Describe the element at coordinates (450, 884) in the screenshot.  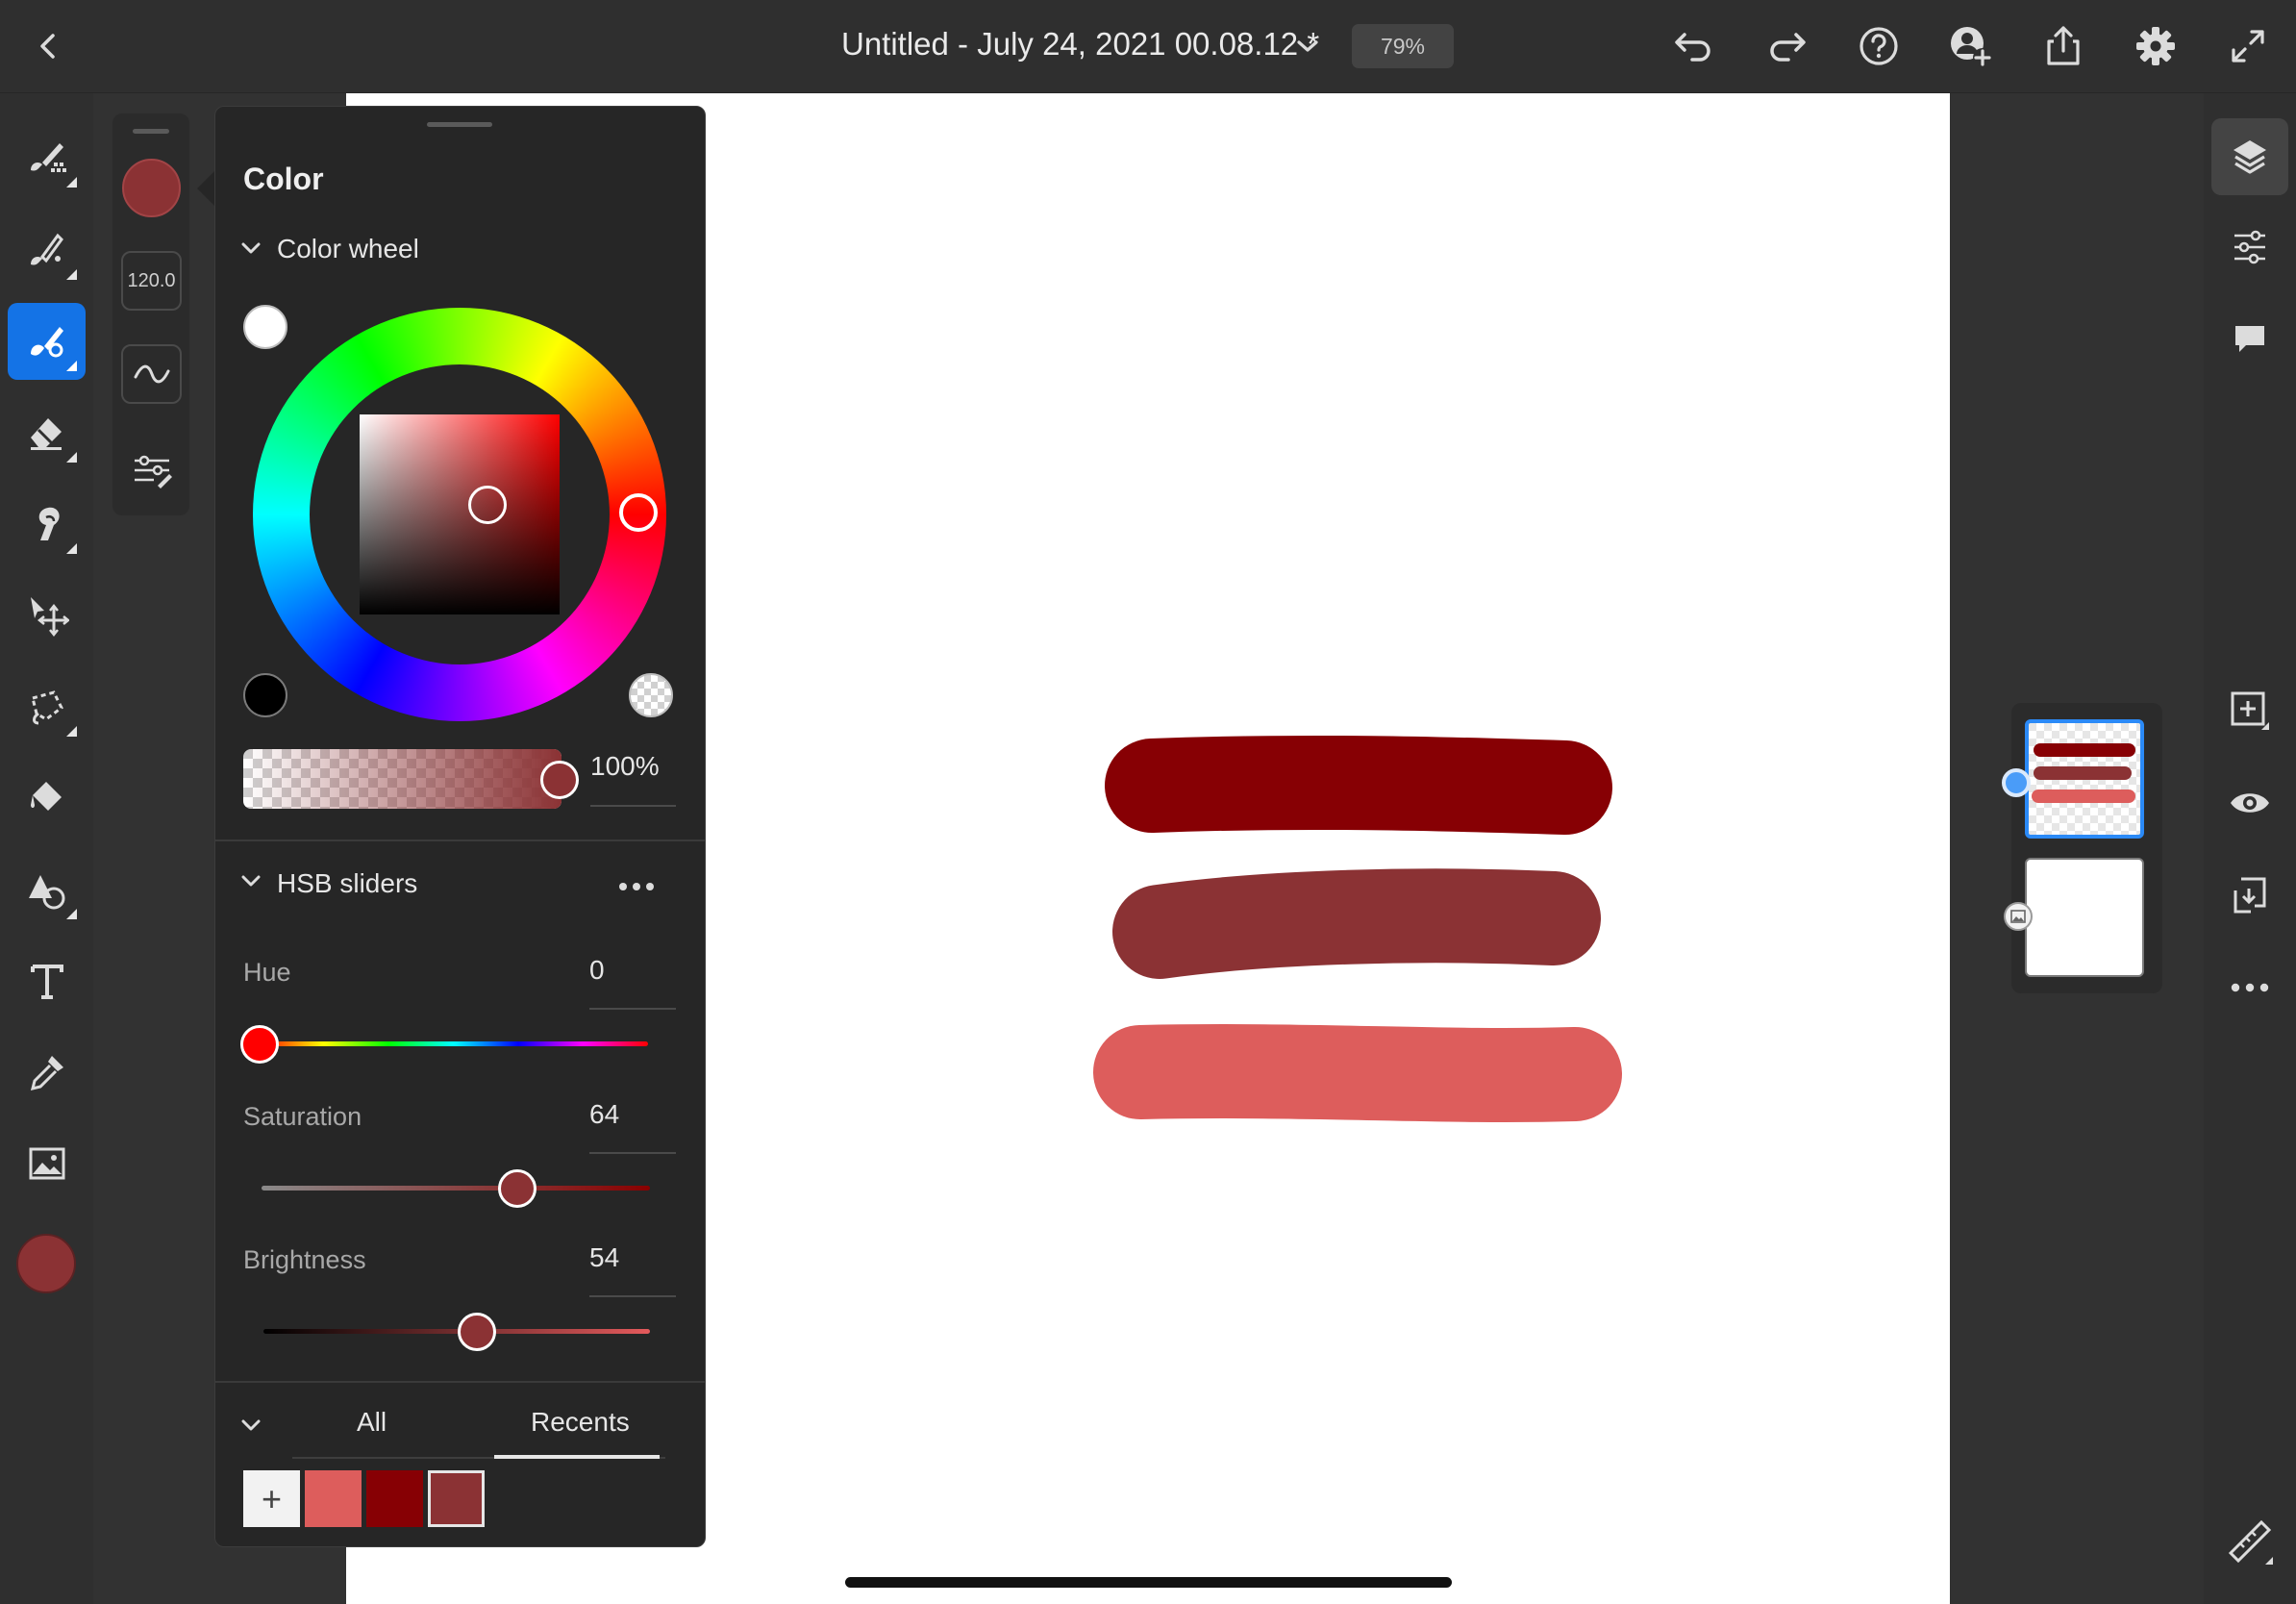
I see `hsb-section-toggle: HSB sliders` at that location.